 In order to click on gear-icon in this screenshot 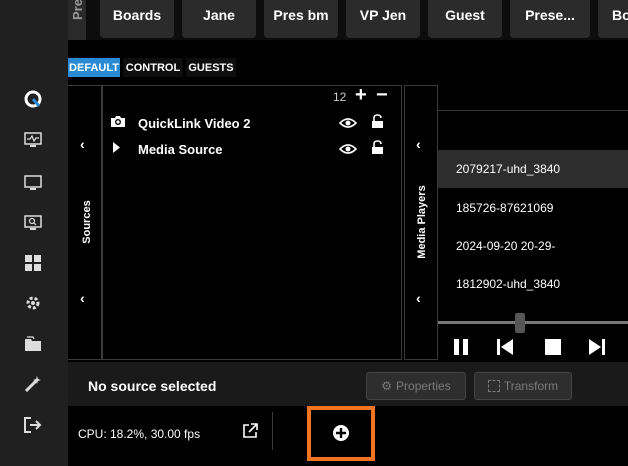, I will do `click(33, 303)`.